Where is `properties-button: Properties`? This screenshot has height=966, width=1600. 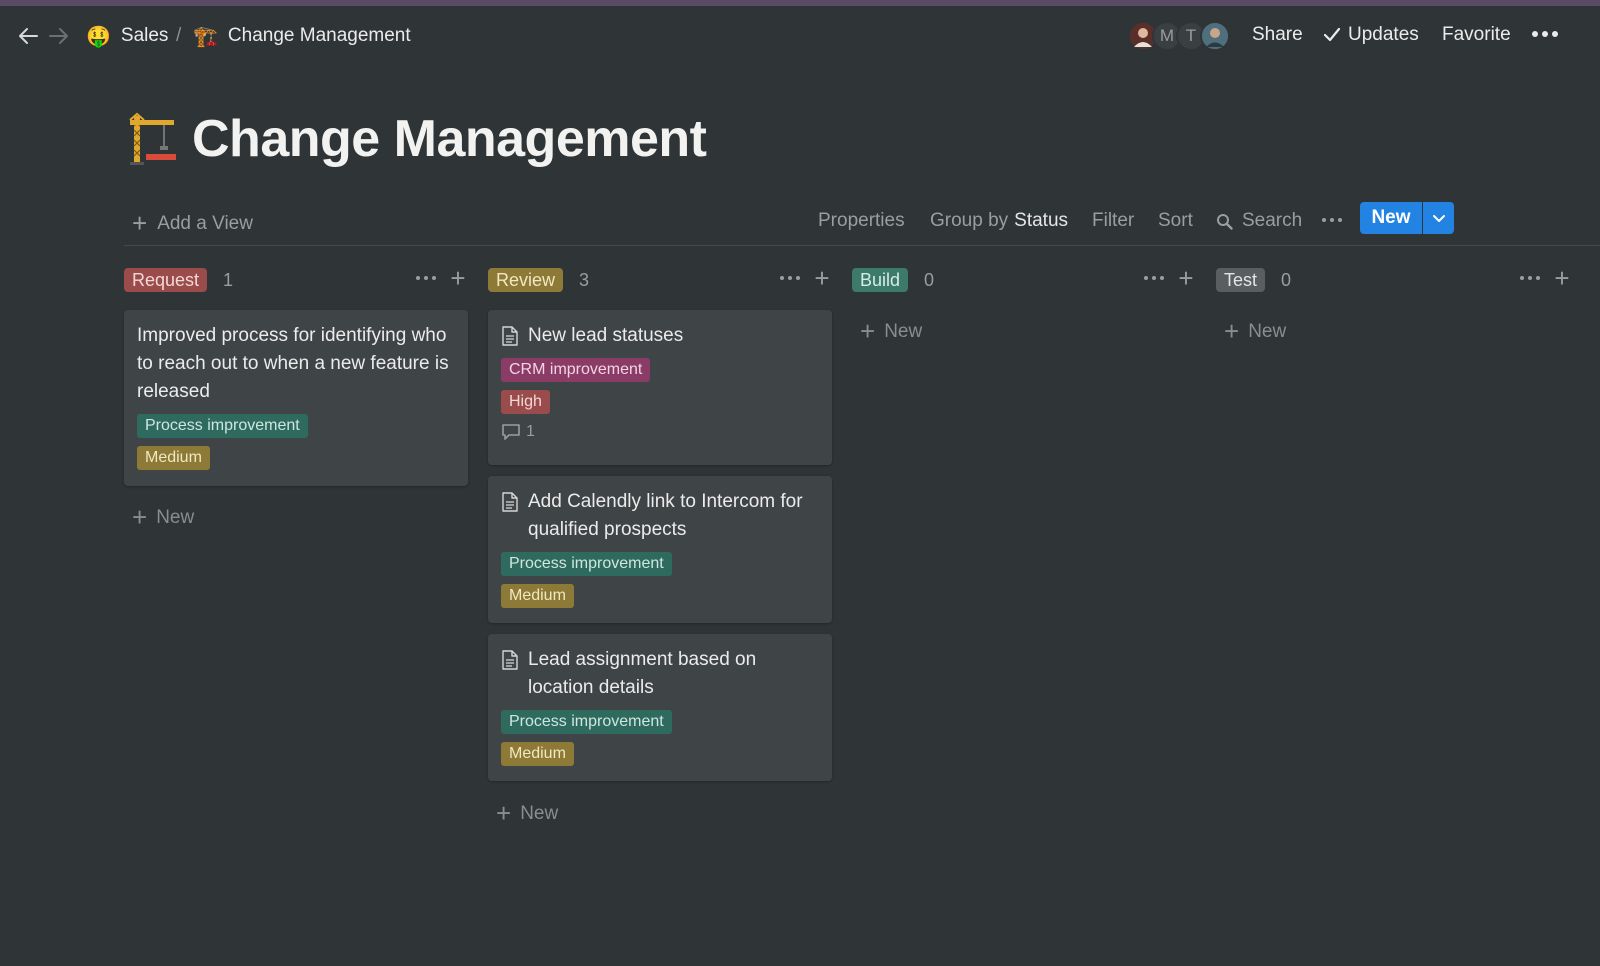
properties-button: Properties is located at coordinates (861, 221).